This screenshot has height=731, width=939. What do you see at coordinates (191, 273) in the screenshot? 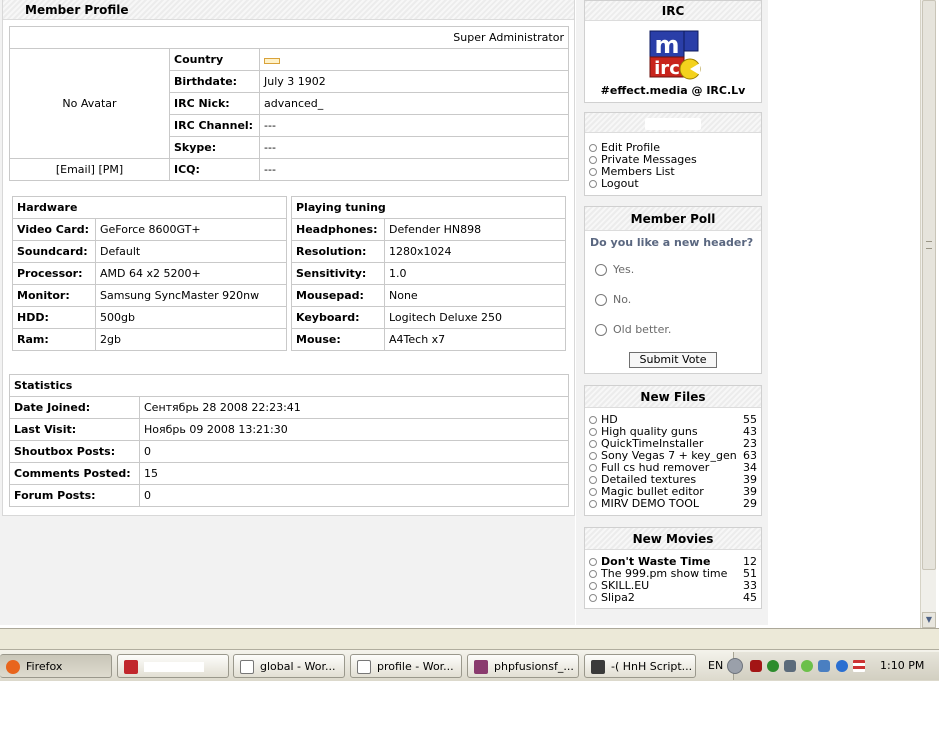
I see `hardware-value: AMD 64 x2 5200+` at bounding box center [191, 273].